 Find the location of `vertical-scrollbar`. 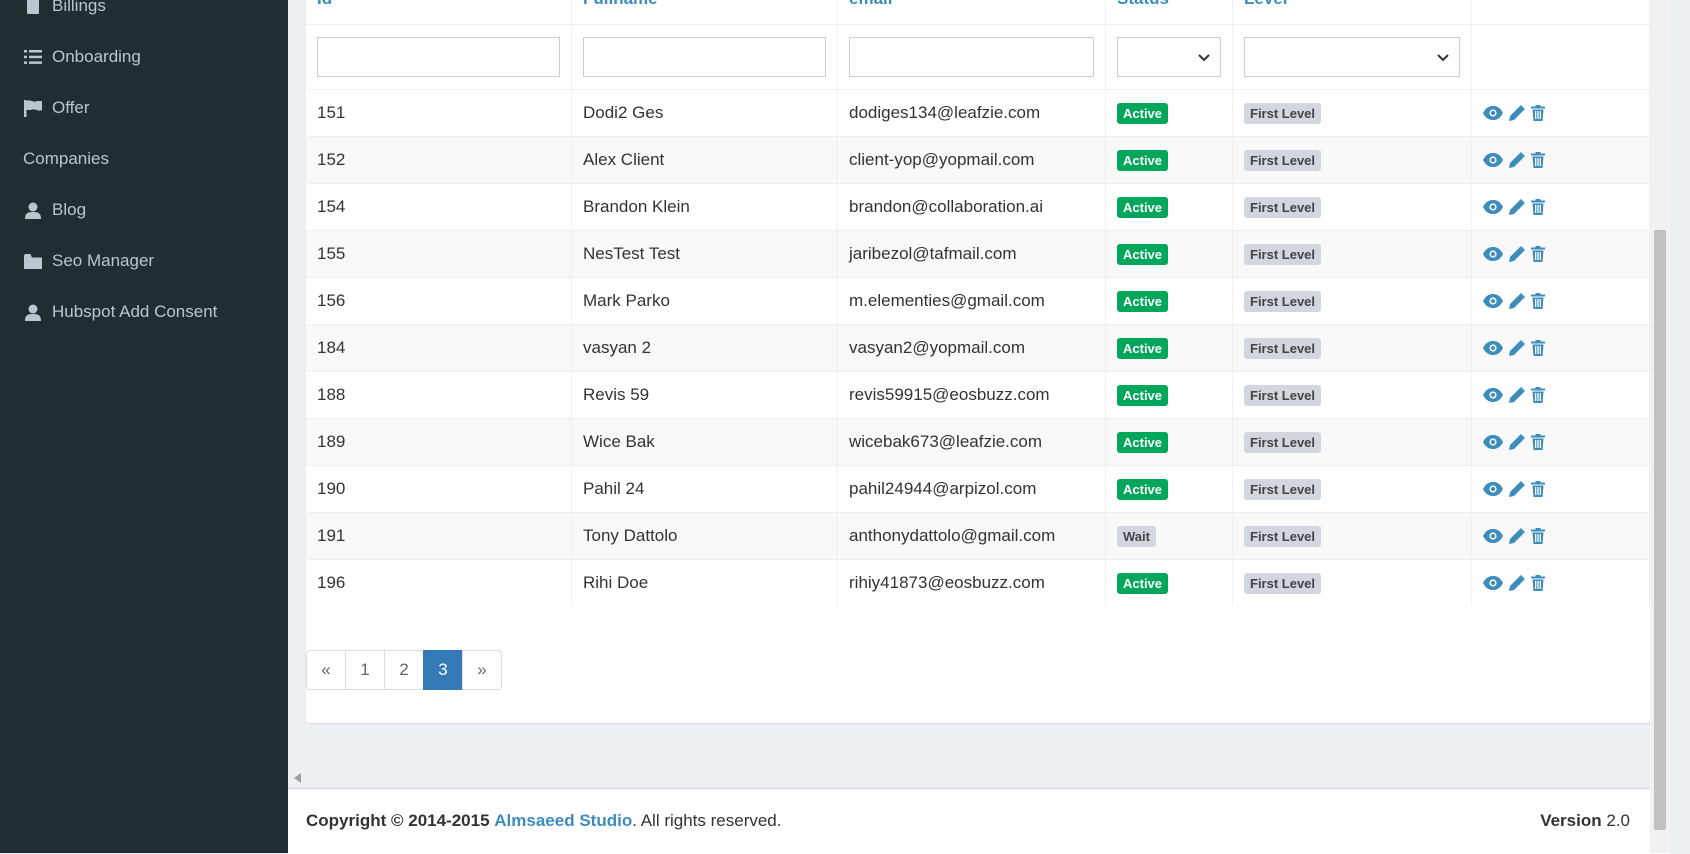

vertical-scrollbar is located at coordinates (1660, 426).